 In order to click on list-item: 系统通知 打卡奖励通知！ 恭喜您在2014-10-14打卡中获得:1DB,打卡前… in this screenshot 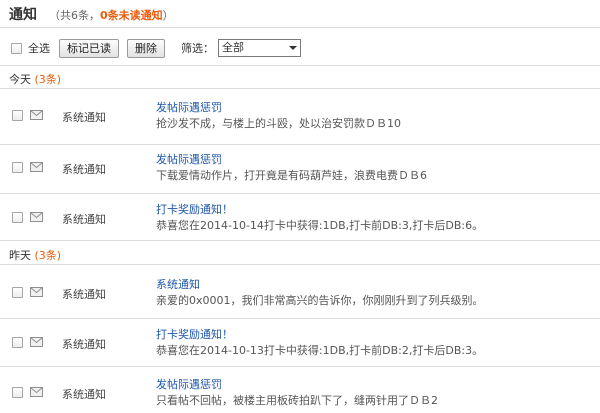, I will do `click(300, 221)`.